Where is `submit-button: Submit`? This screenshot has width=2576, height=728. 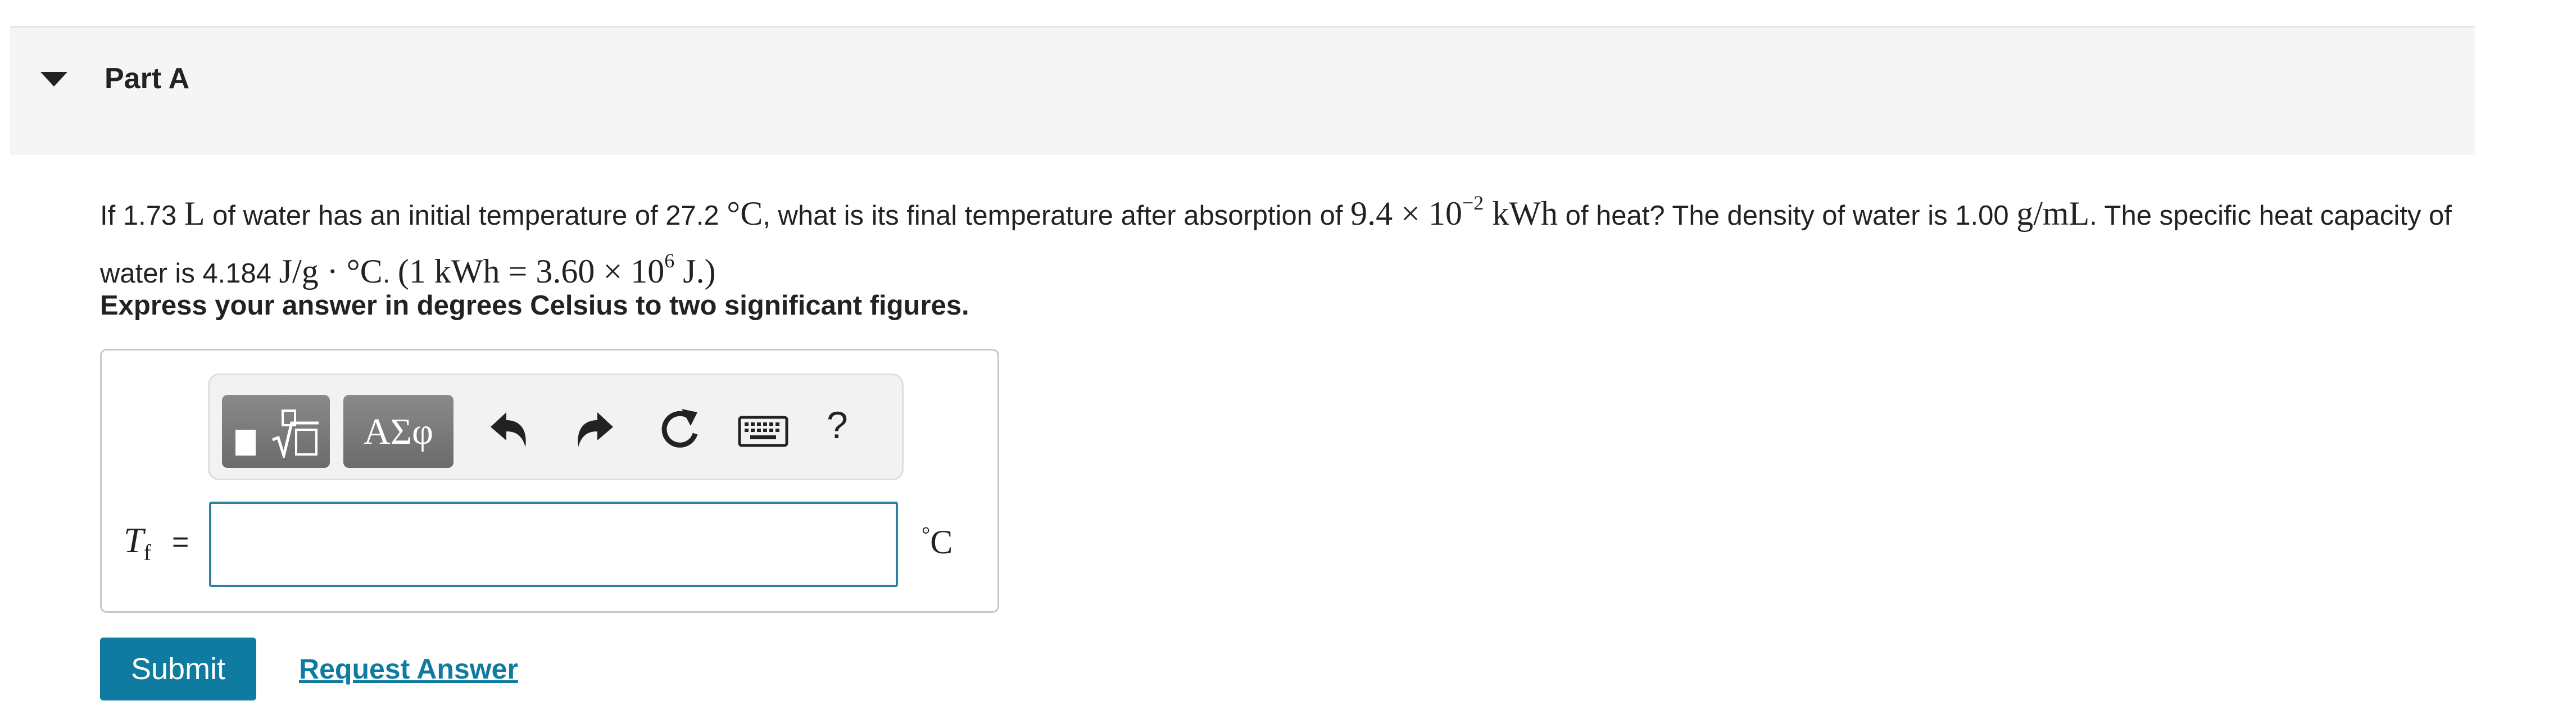
submit-button: Submit is located at coordinates (178, 669).